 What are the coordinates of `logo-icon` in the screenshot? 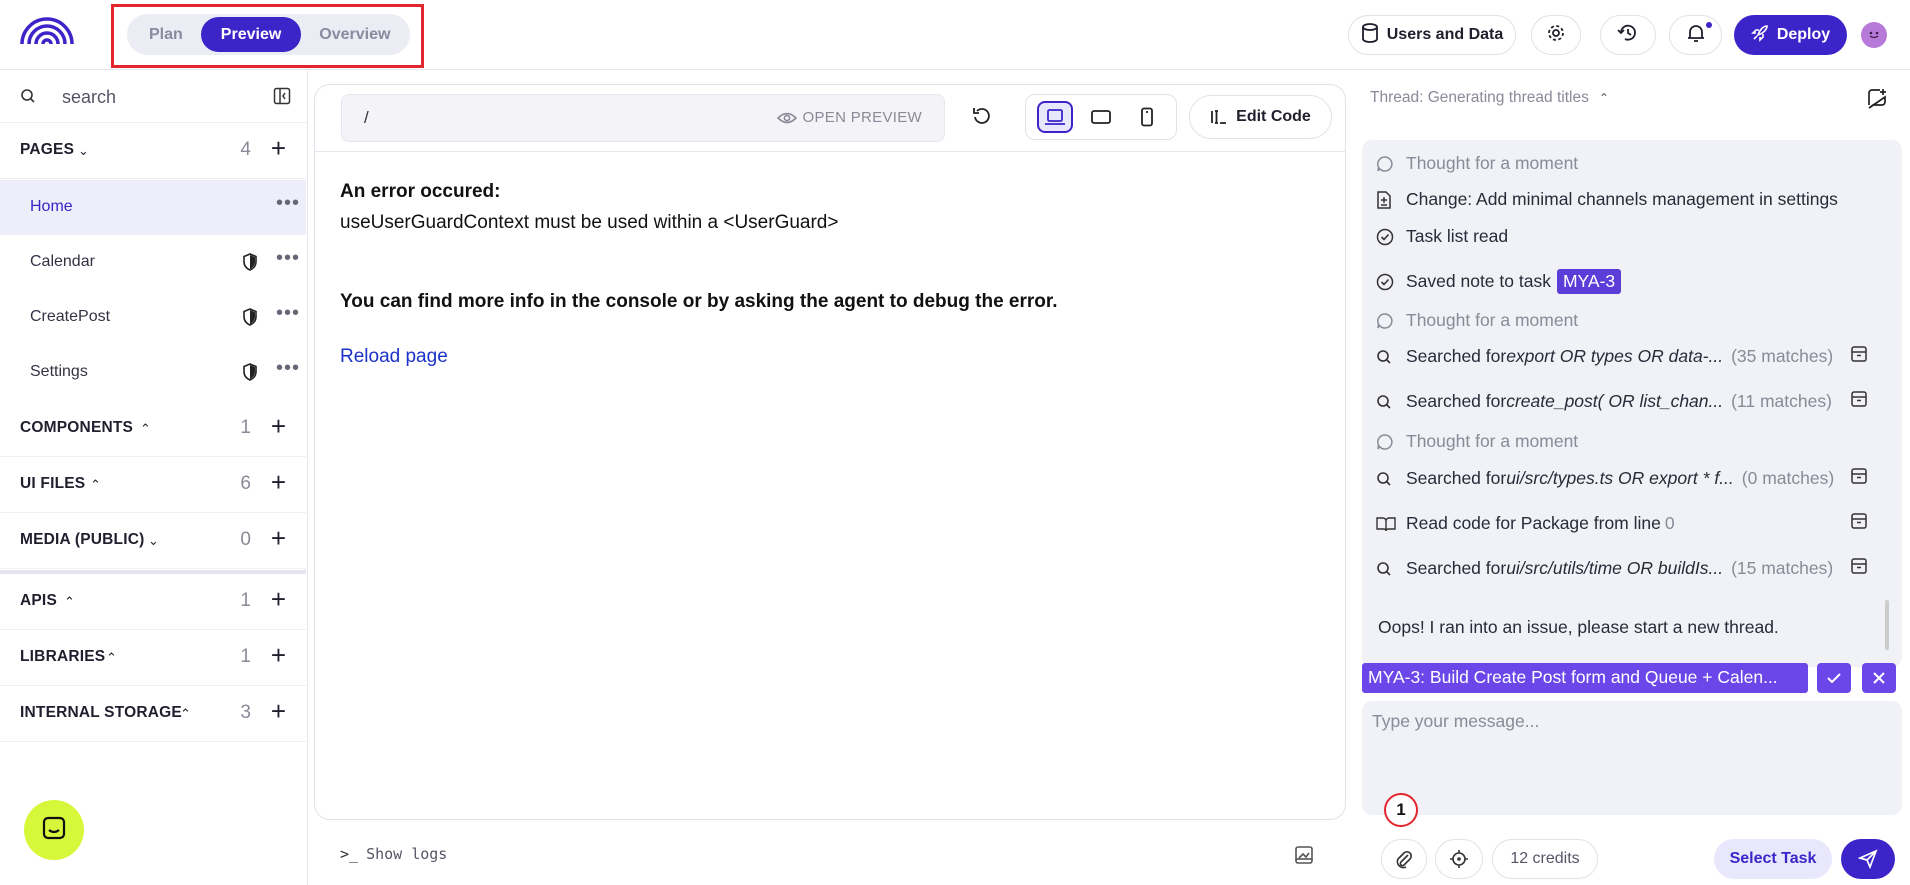 It's located at (47, 31).